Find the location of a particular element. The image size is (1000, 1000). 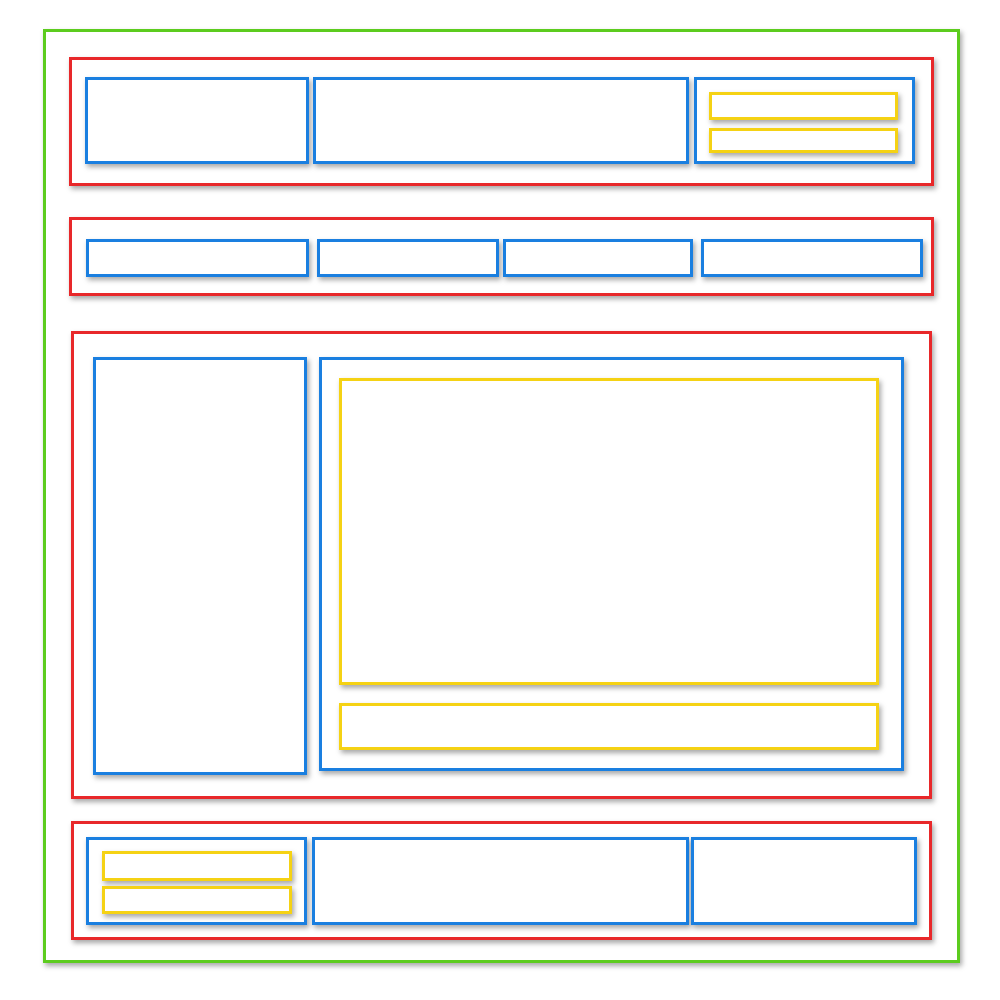

footer-right-panel is located at coordinates (804, 881).